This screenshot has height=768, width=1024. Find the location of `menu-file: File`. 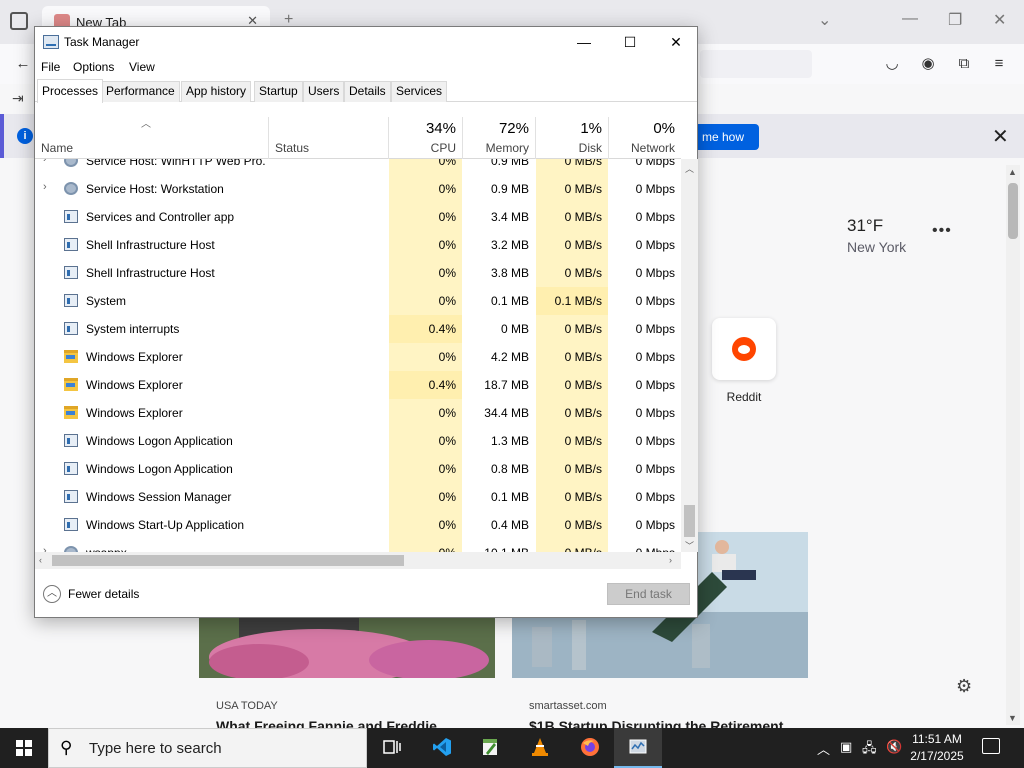

menu-file: File is located at coordinates (50, 67).